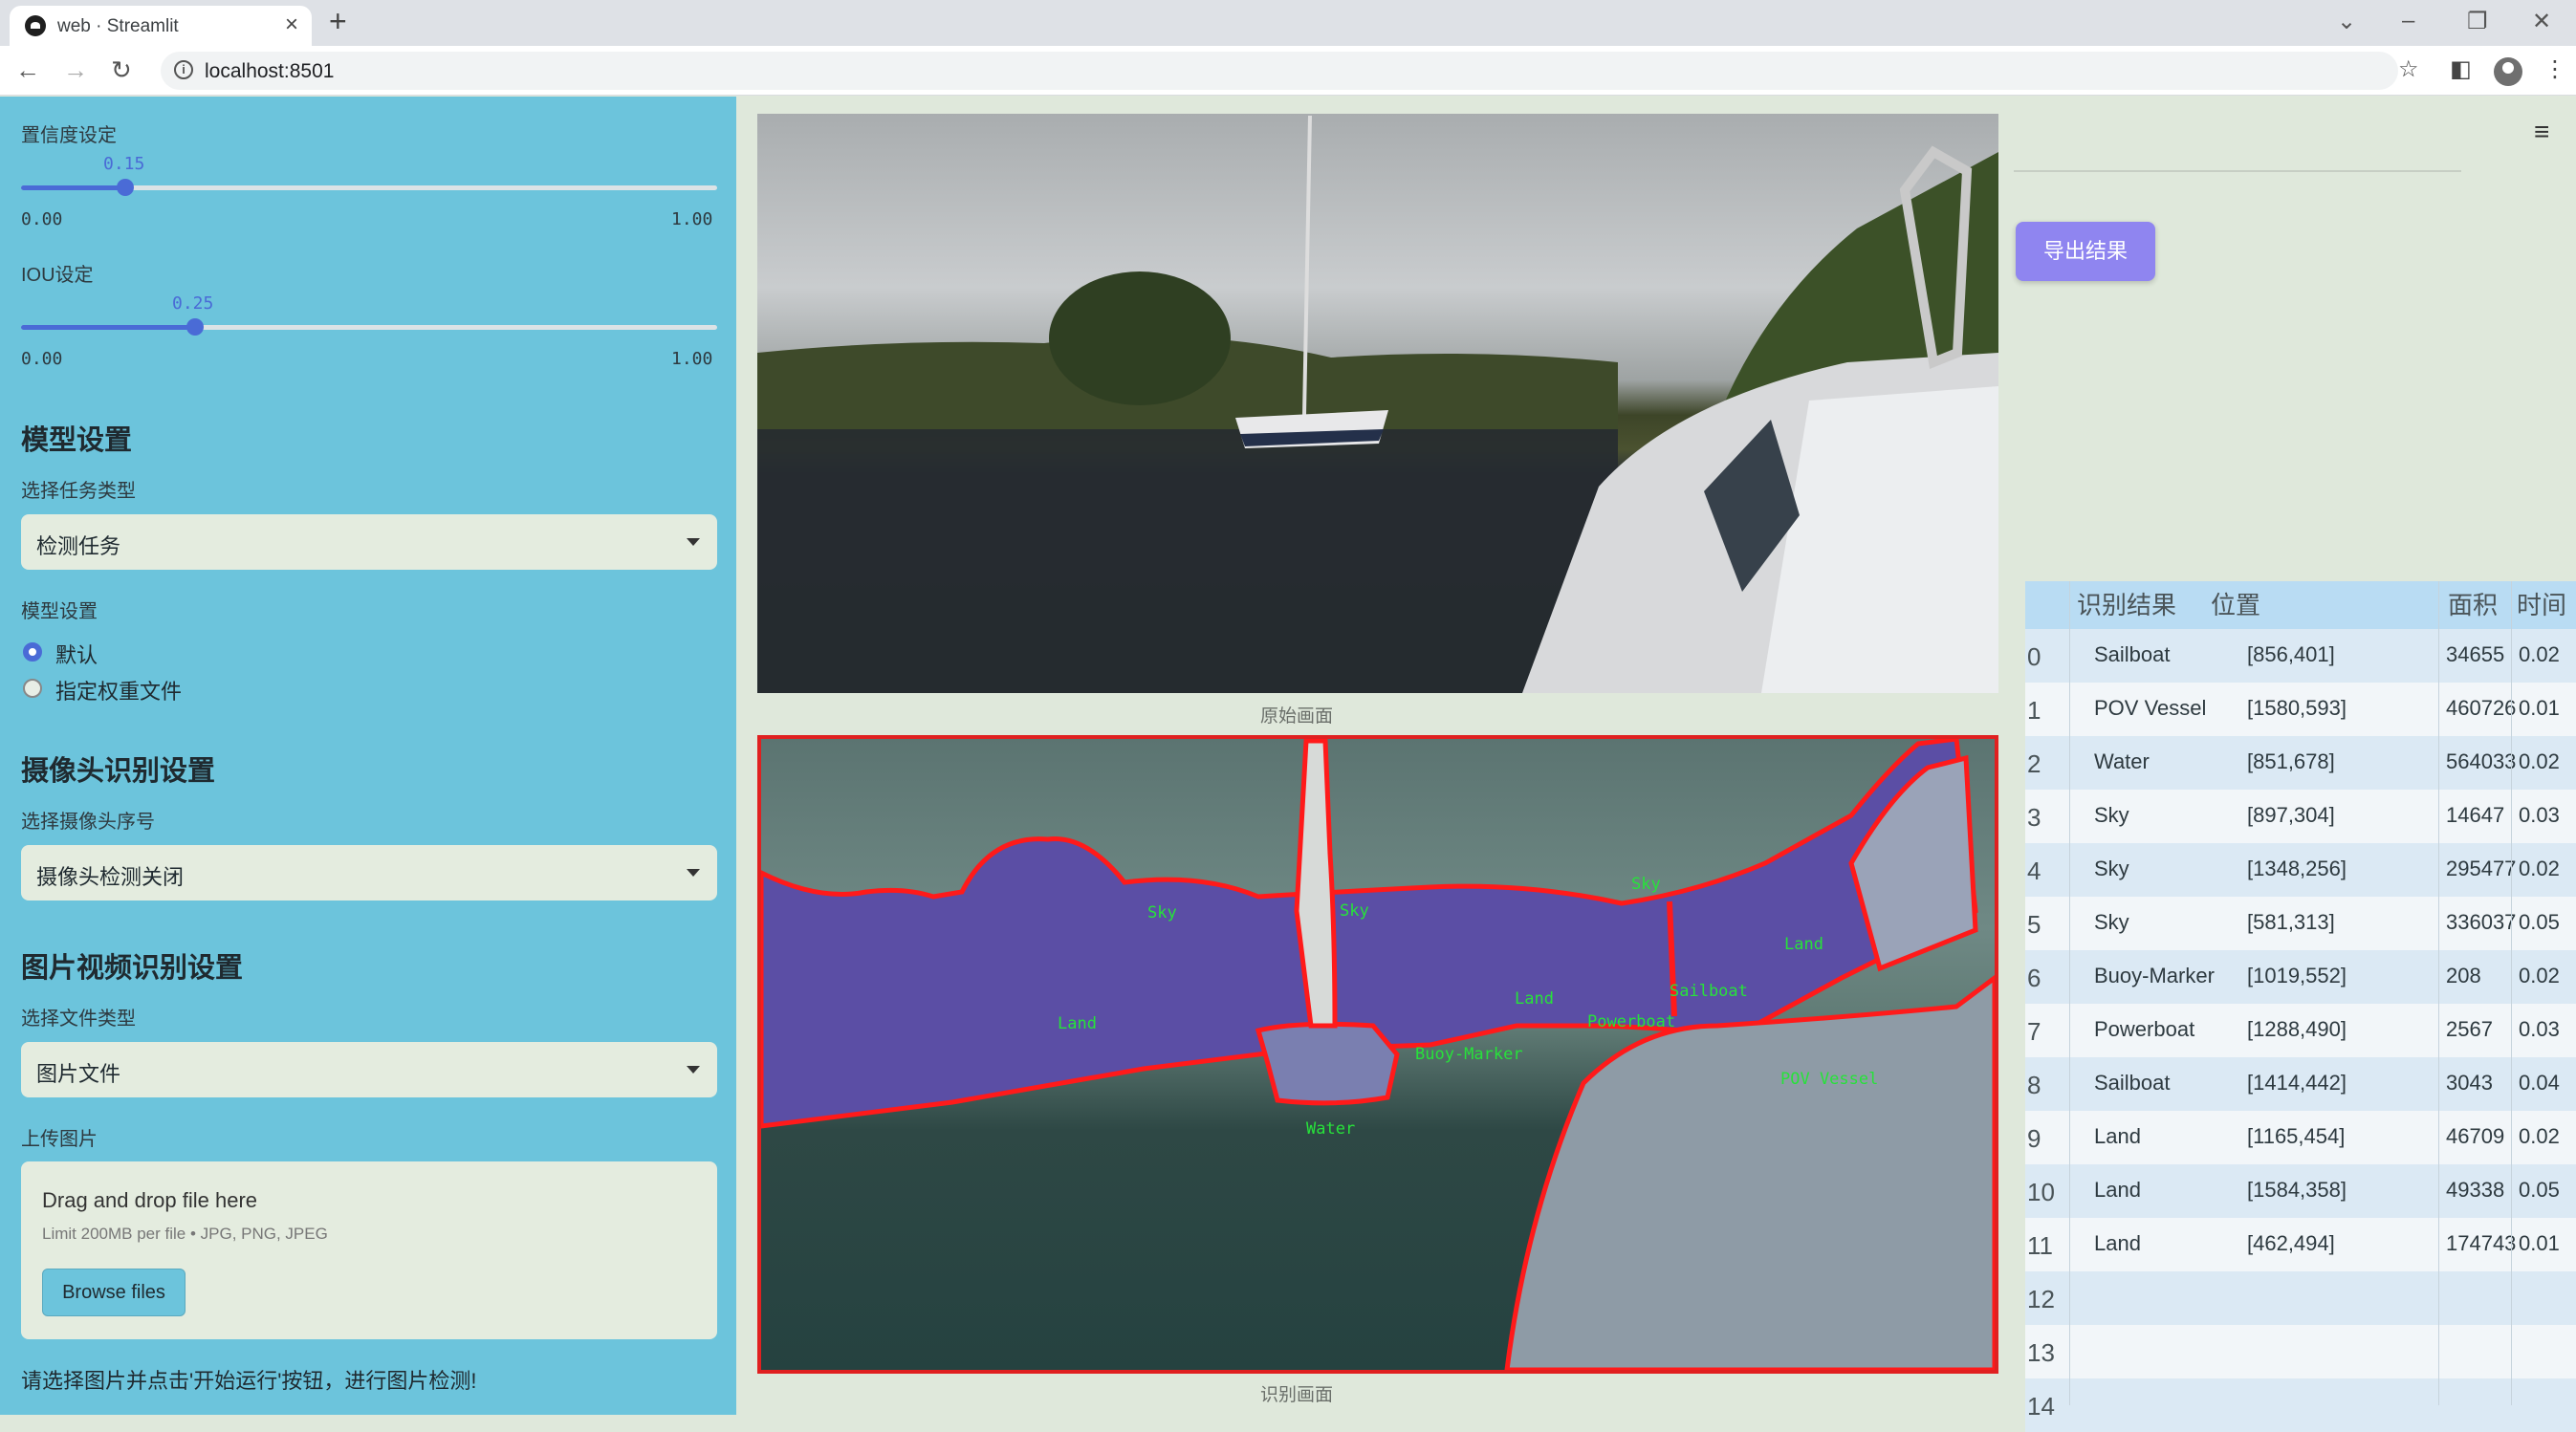 Image resolution: width=2576 pixels, height=1432 pixels. What do you see at coordinates (110, 877) in the screenshot?
I see `camera-index-value: 摄像头检测关闭` at bounding box center [110, 877].